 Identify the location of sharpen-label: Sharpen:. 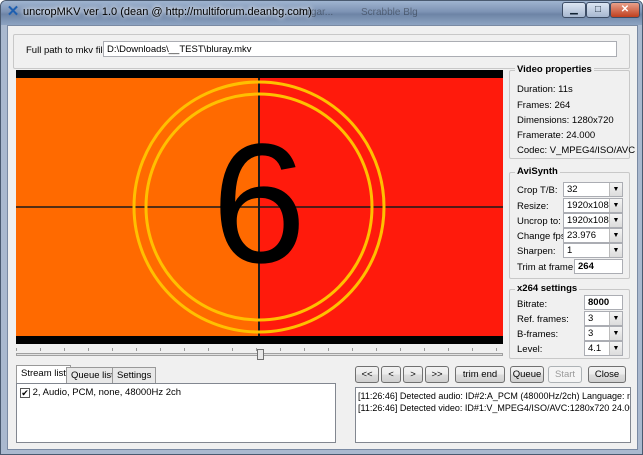
(536, 251).